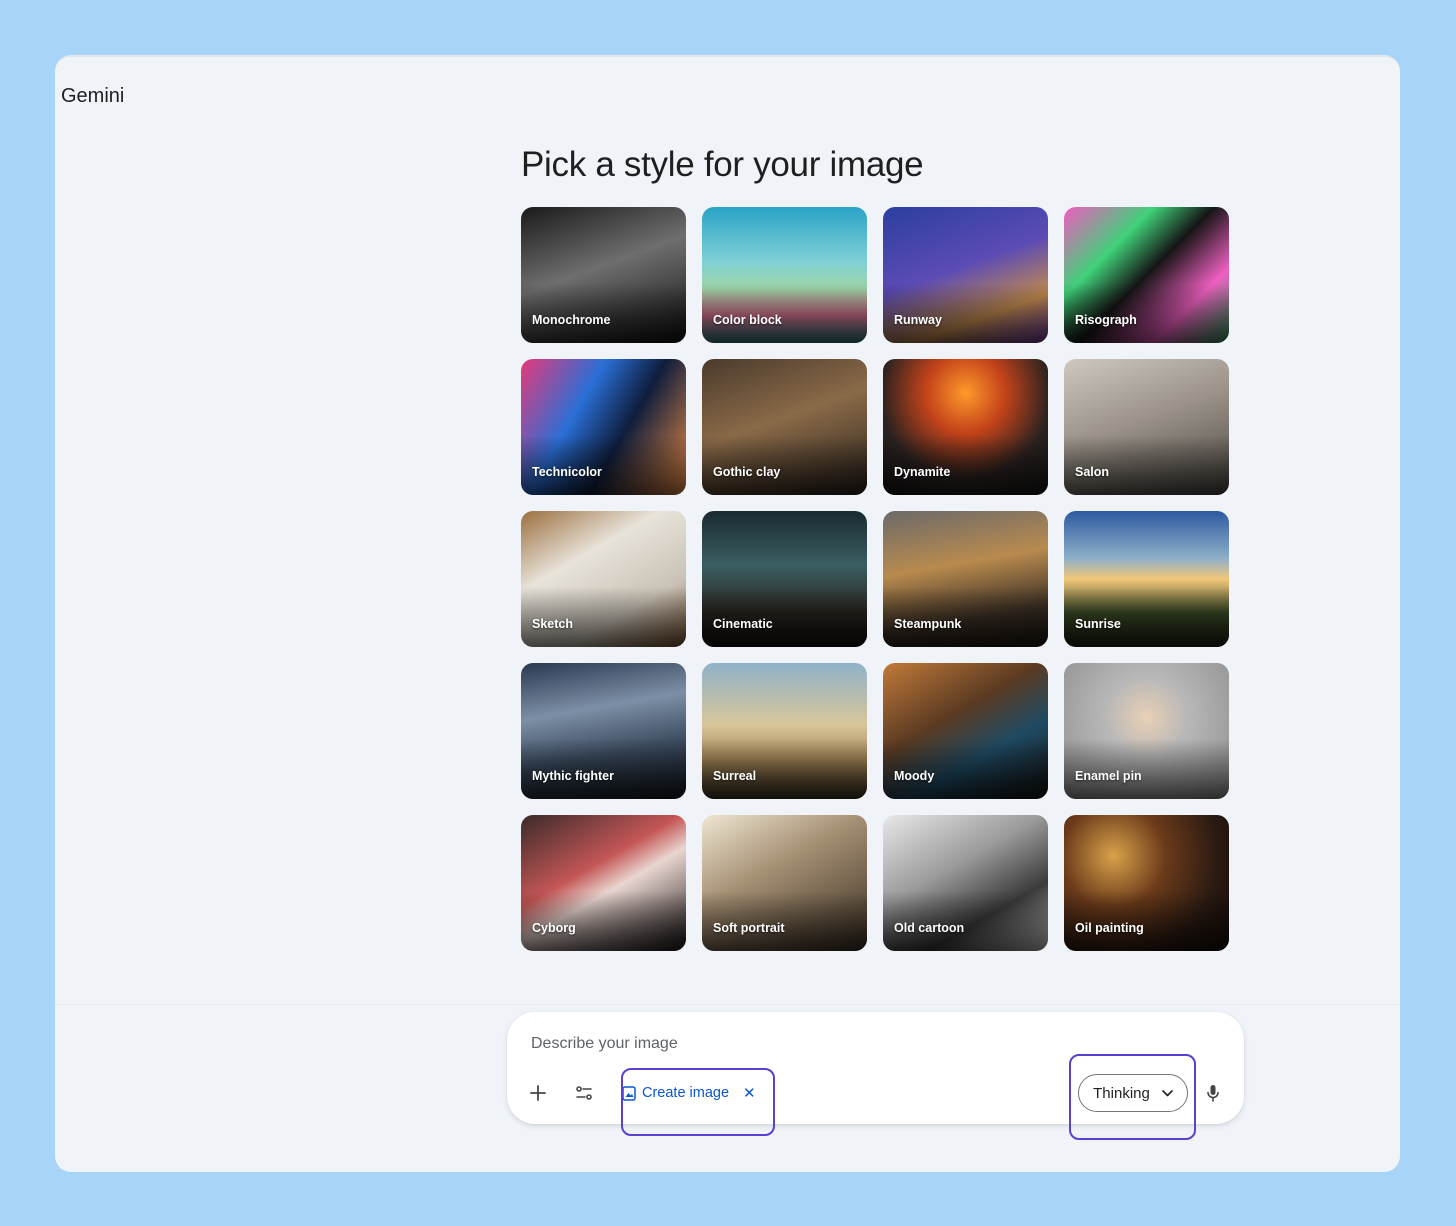  I want to click on style-tile: Runway, so click(965, 275).